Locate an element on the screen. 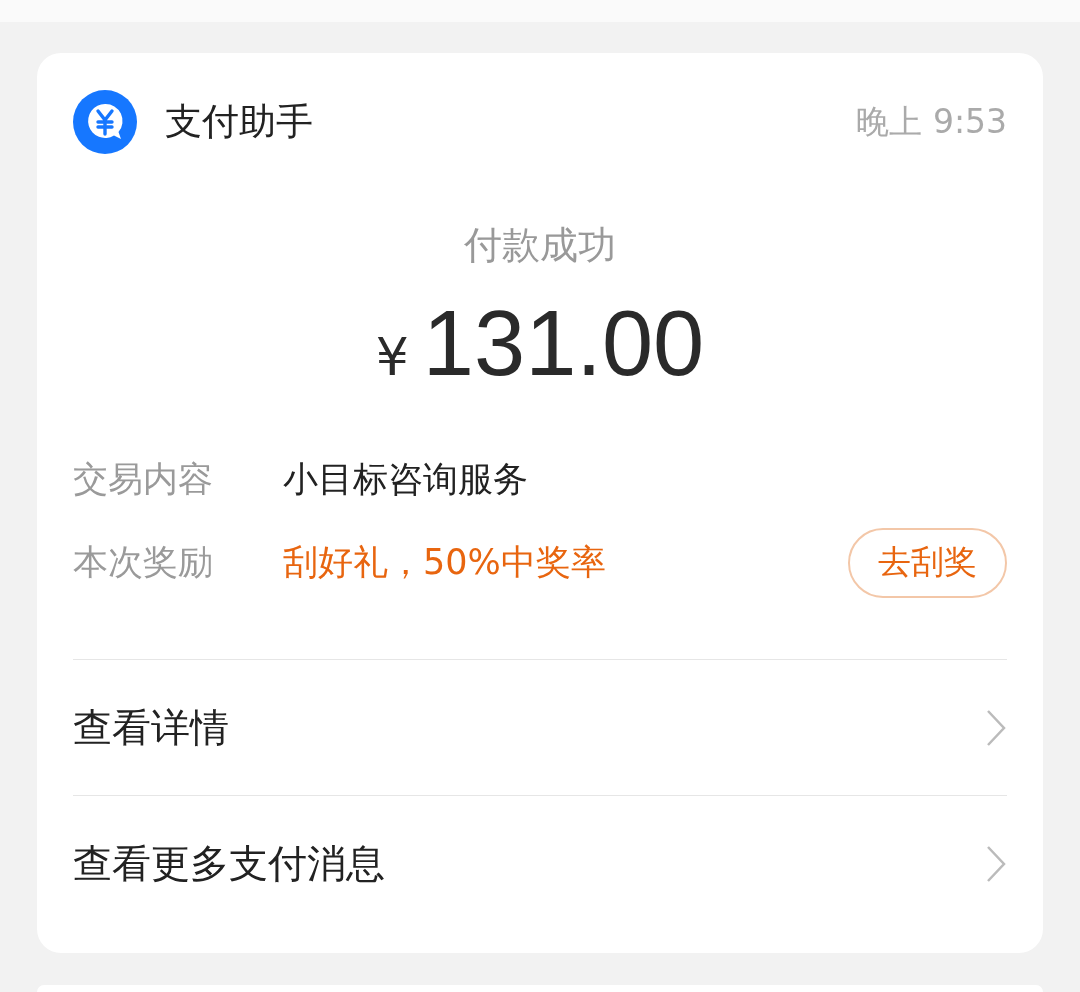  link-text: 查看详情 is located at coordinates (151, 727).